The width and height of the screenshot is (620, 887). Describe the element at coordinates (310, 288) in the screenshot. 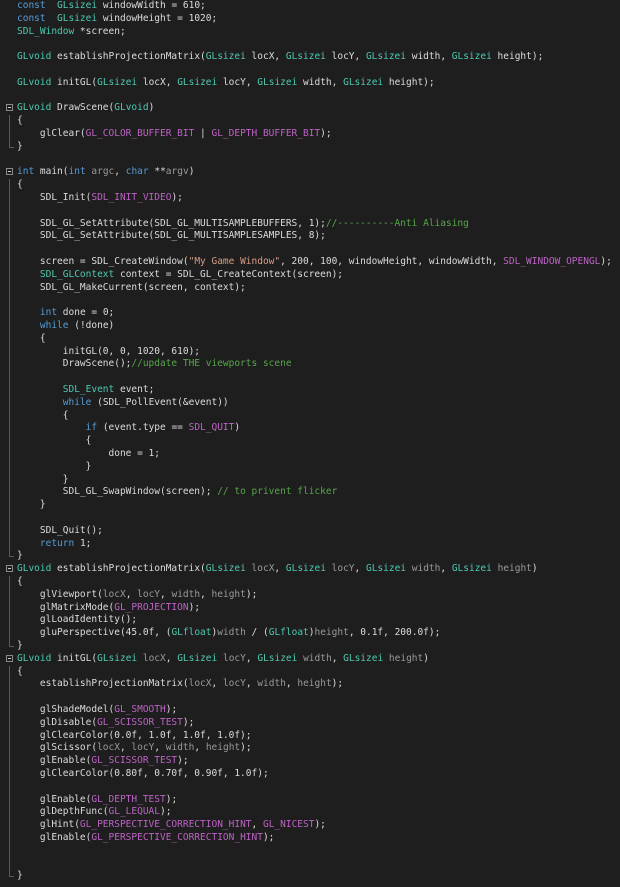

I see `code-line: SDL_GL_MakeCurrent(screen, context);` at that location.